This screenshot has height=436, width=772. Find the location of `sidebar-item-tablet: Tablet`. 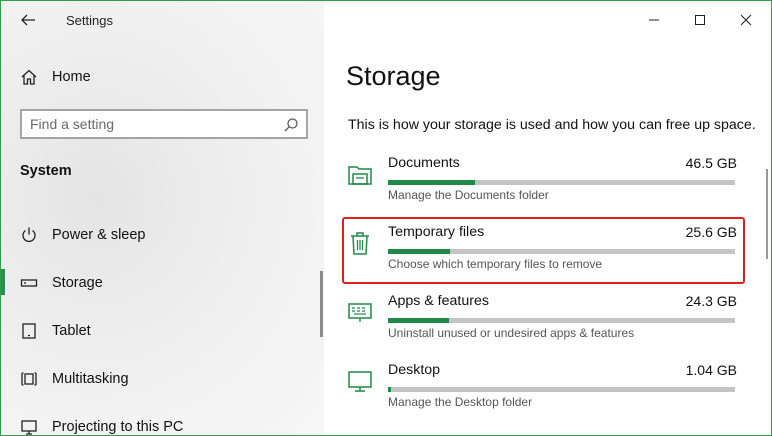

sidebar-item-tablet: Tablet is located at coordinates (162, 331).